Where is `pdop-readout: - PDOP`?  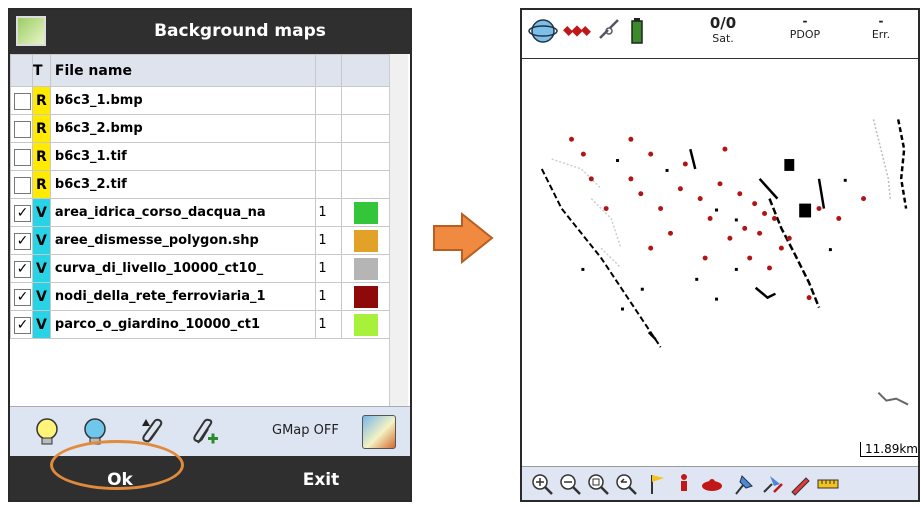
pdop-readout: - PDOP is located at coordinates (805, 27).